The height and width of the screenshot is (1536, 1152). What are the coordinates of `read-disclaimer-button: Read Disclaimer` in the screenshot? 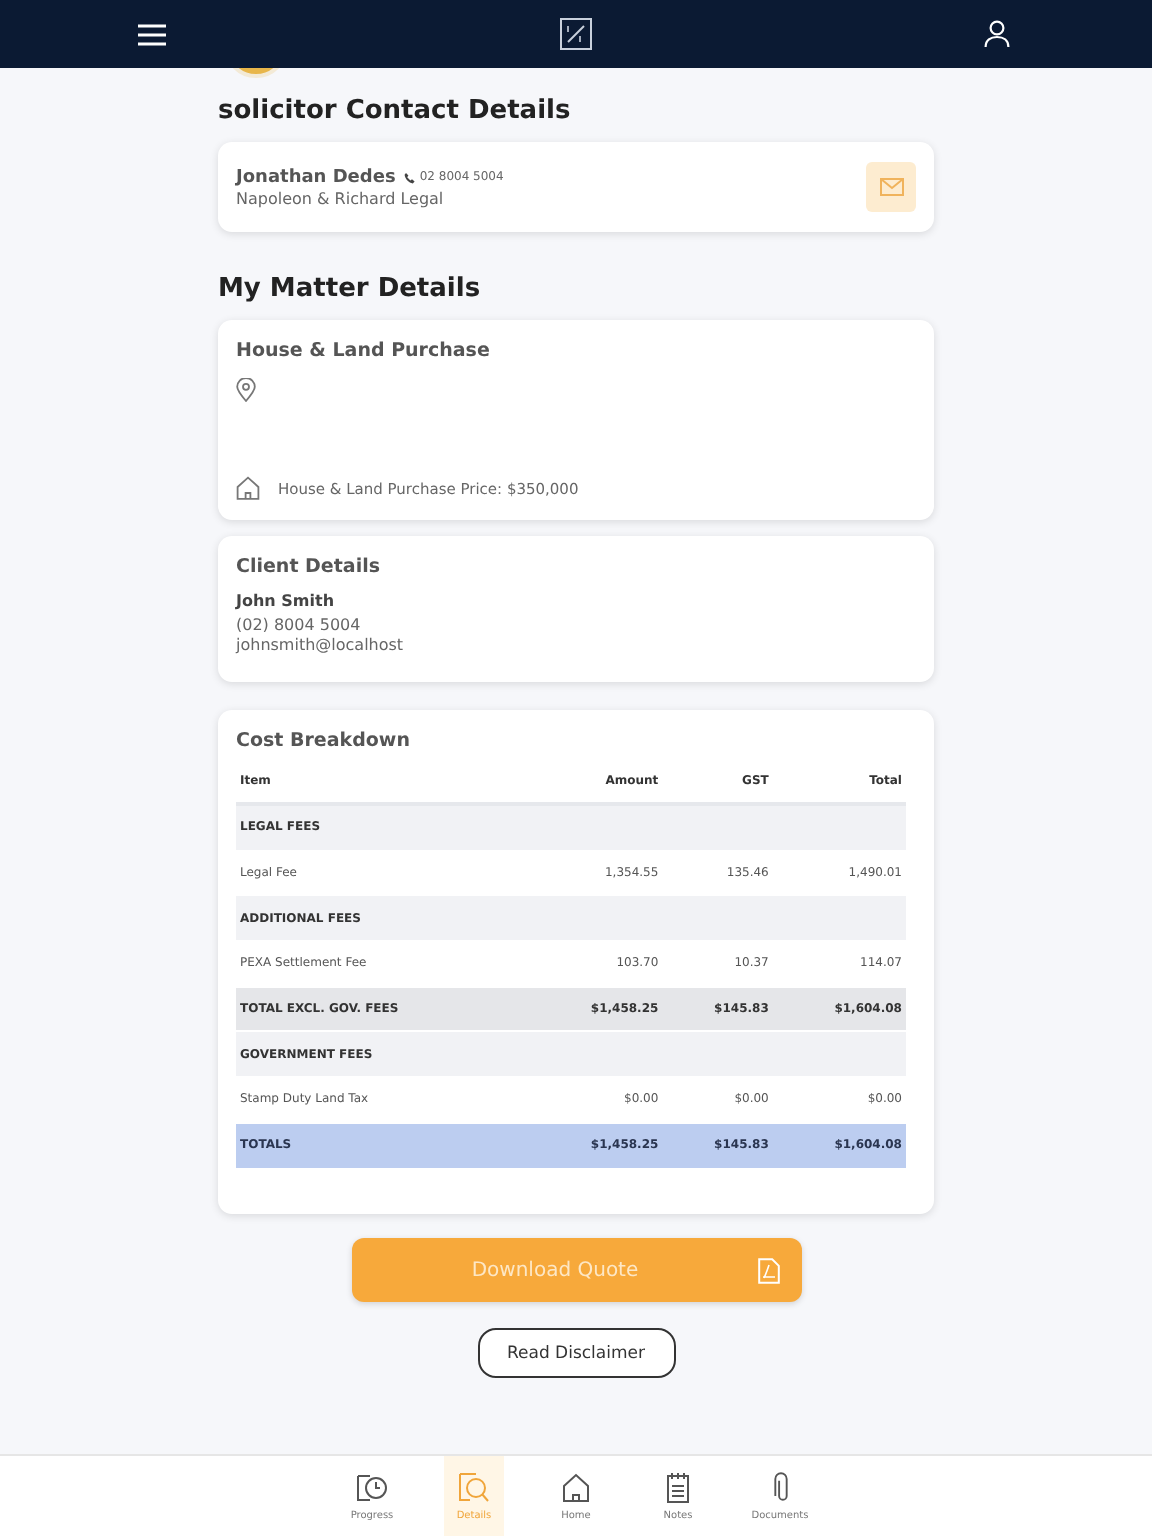 It's located at (576, 1353).